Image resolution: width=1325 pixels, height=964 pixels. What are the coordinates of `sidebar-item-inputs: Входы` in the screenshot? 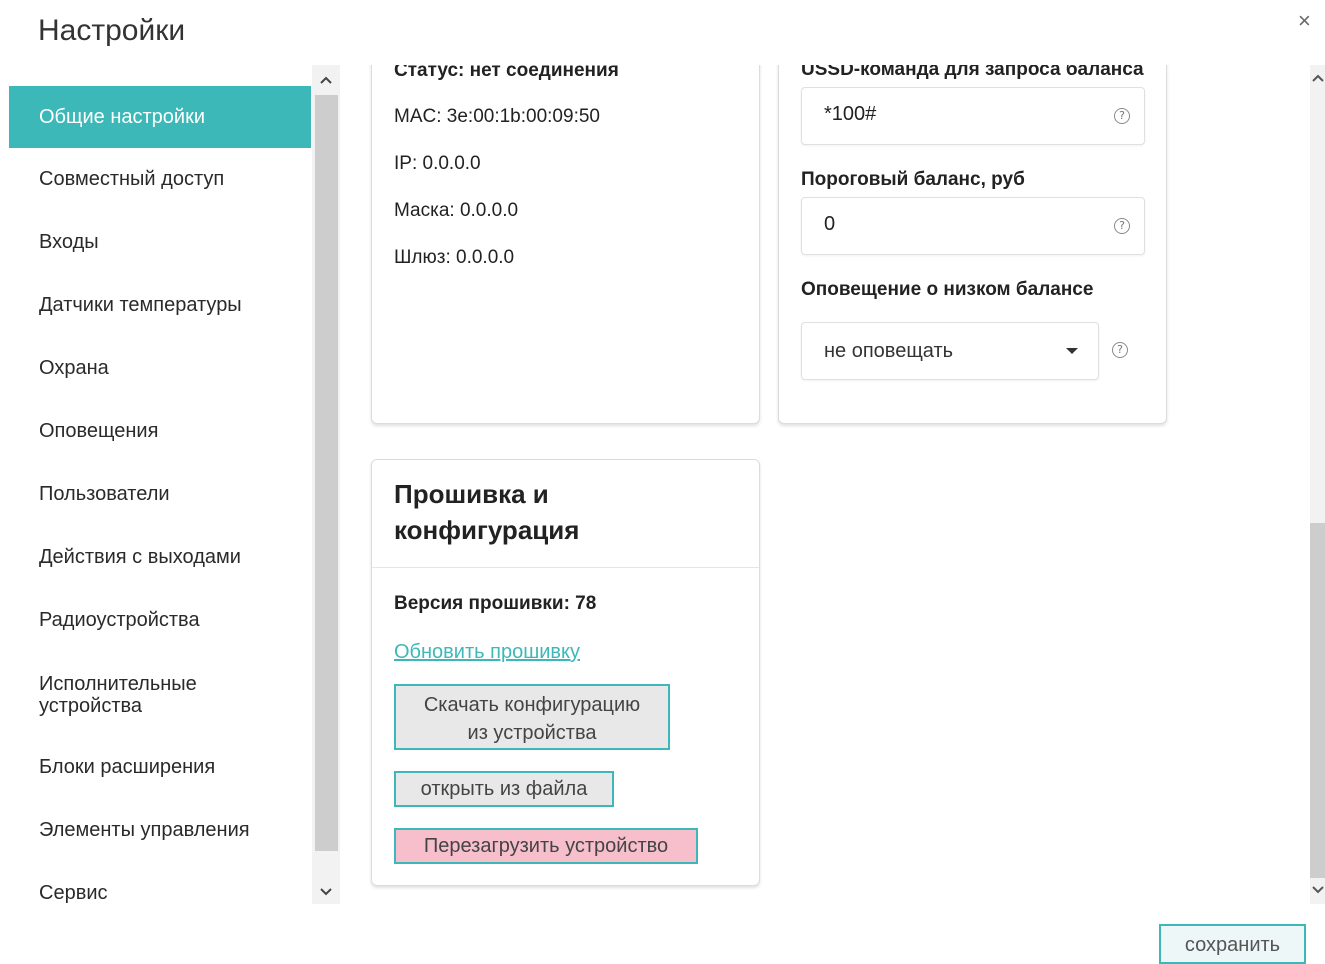 It's located at (160, 242).